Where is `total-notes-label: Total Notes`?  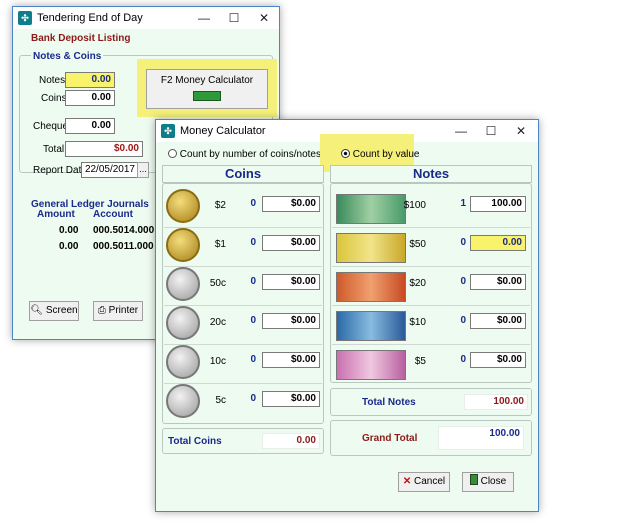
total-notes-label: Total Notes is located at coordinates (389, 402).